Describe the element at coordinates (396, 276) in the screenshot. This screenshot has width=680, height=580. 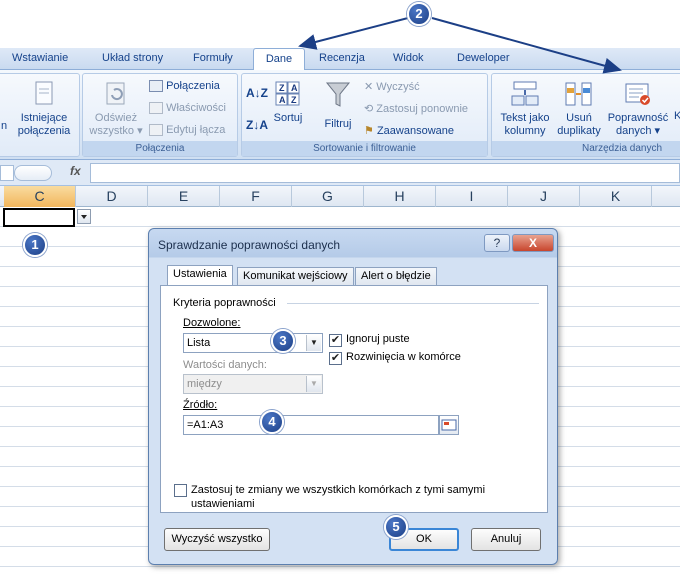
I see `tab-error-alert: Alert o błędzie` at that location.